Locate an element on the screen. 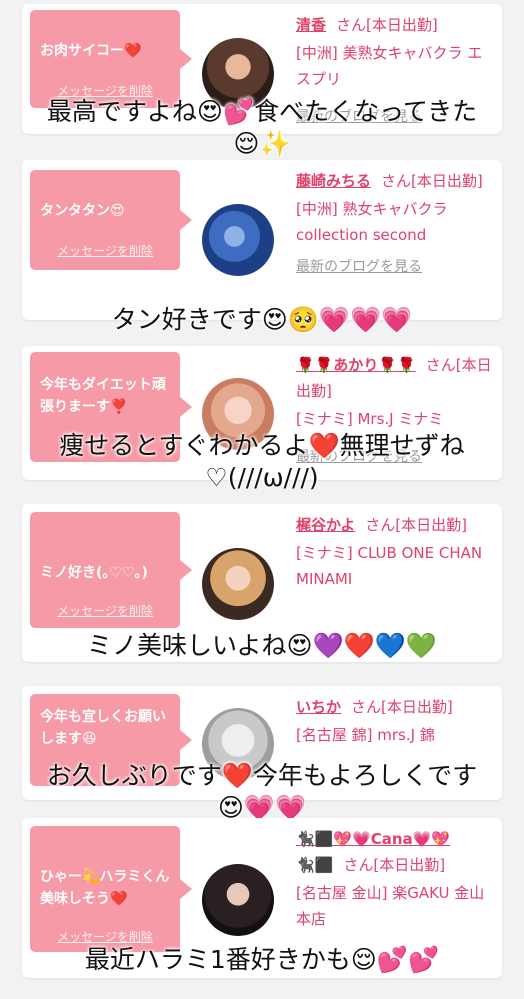 This screenshot has height=999, width=524. cast-name-link: 🐈‍⬛⬛💖💗Cana💗💖 is located at coordinates (373, 839).